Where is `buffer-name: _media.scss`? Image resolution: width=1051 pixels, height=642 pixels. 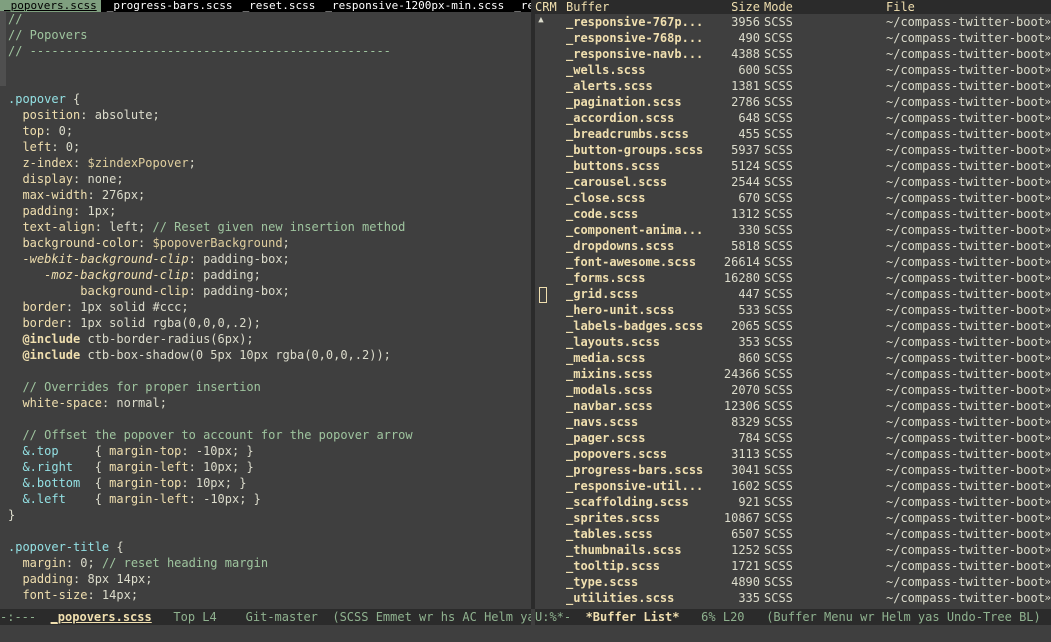
buffer-name: _media.scss is located at coordinates (644, 358).